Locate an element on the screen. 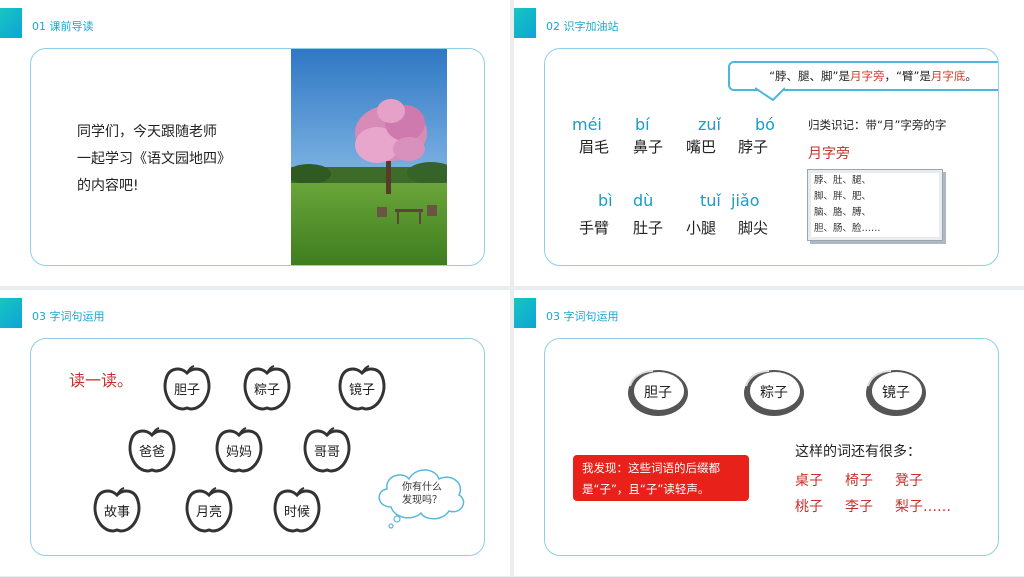  apple-word-card: 时候 is located at coordinates (297, 511).